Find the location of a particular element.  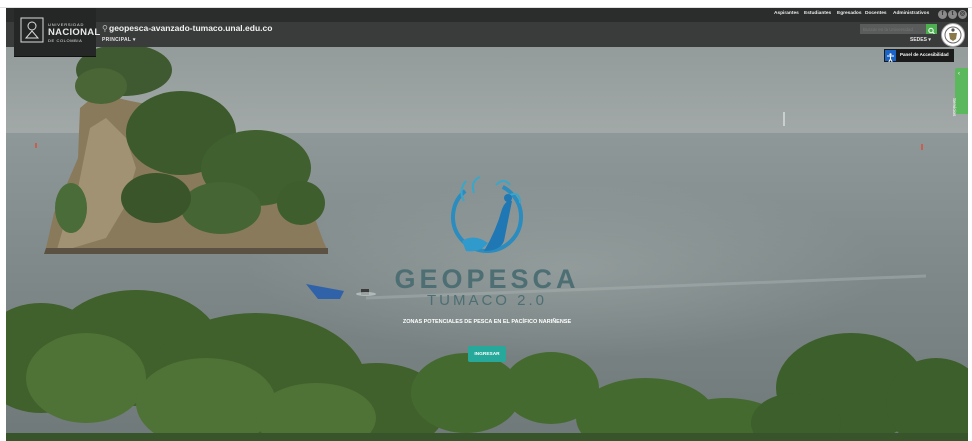

start-button: INGRESAR is located at coordinates (487, 354).